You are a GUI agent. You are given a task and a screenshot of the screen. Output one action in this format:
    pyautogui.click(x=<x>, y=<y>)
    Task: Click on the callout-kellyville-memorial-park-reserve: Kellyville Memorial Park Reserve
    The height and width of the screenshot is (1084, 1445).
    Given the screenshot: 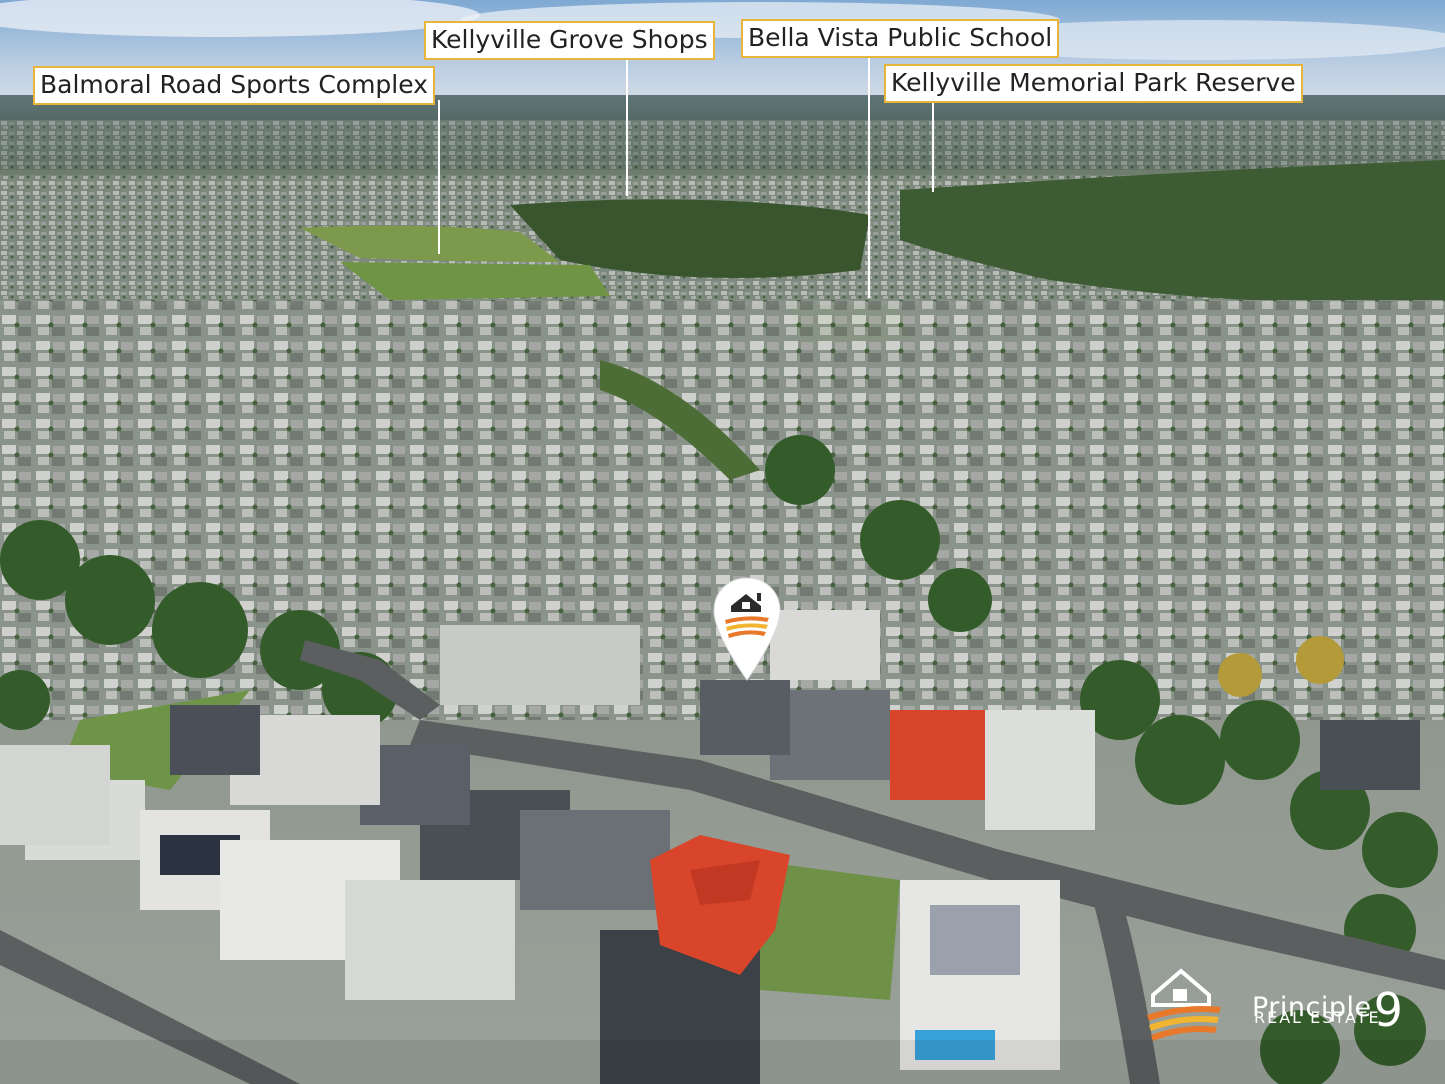 What is the action you would take?
    pyautogui.click(x=1093, y=83)
    